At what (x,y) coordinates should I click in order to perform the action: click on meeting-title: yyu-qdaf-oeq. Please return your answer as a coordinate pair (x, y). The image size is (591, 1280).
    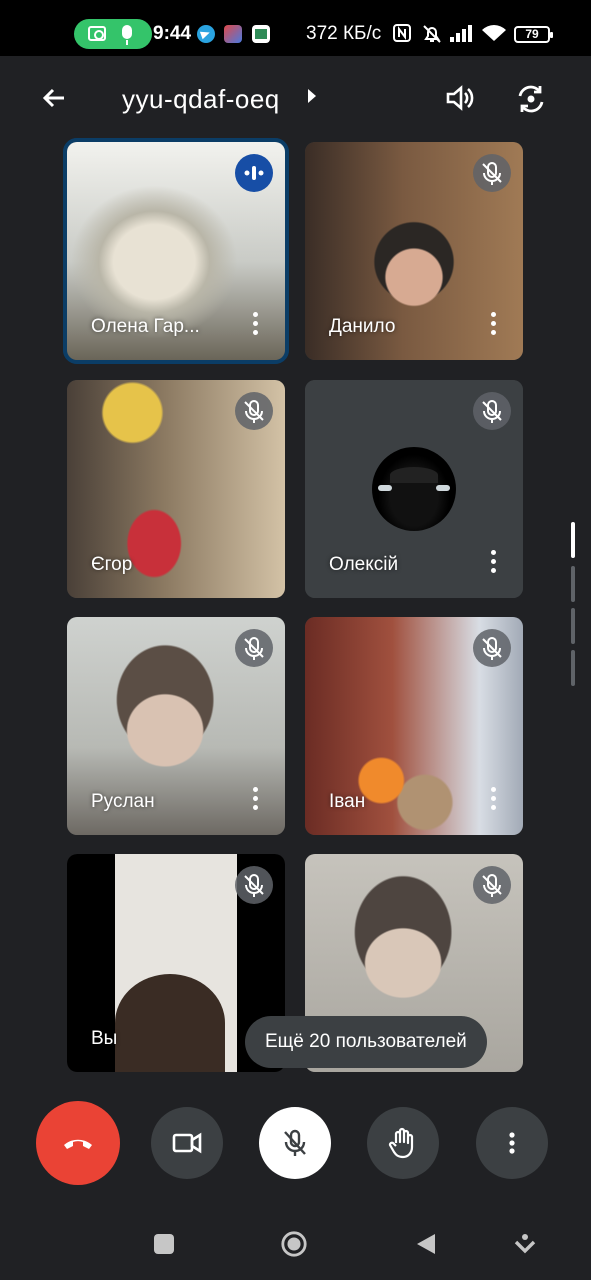
    Looking at the image, I should click on (201, 99).